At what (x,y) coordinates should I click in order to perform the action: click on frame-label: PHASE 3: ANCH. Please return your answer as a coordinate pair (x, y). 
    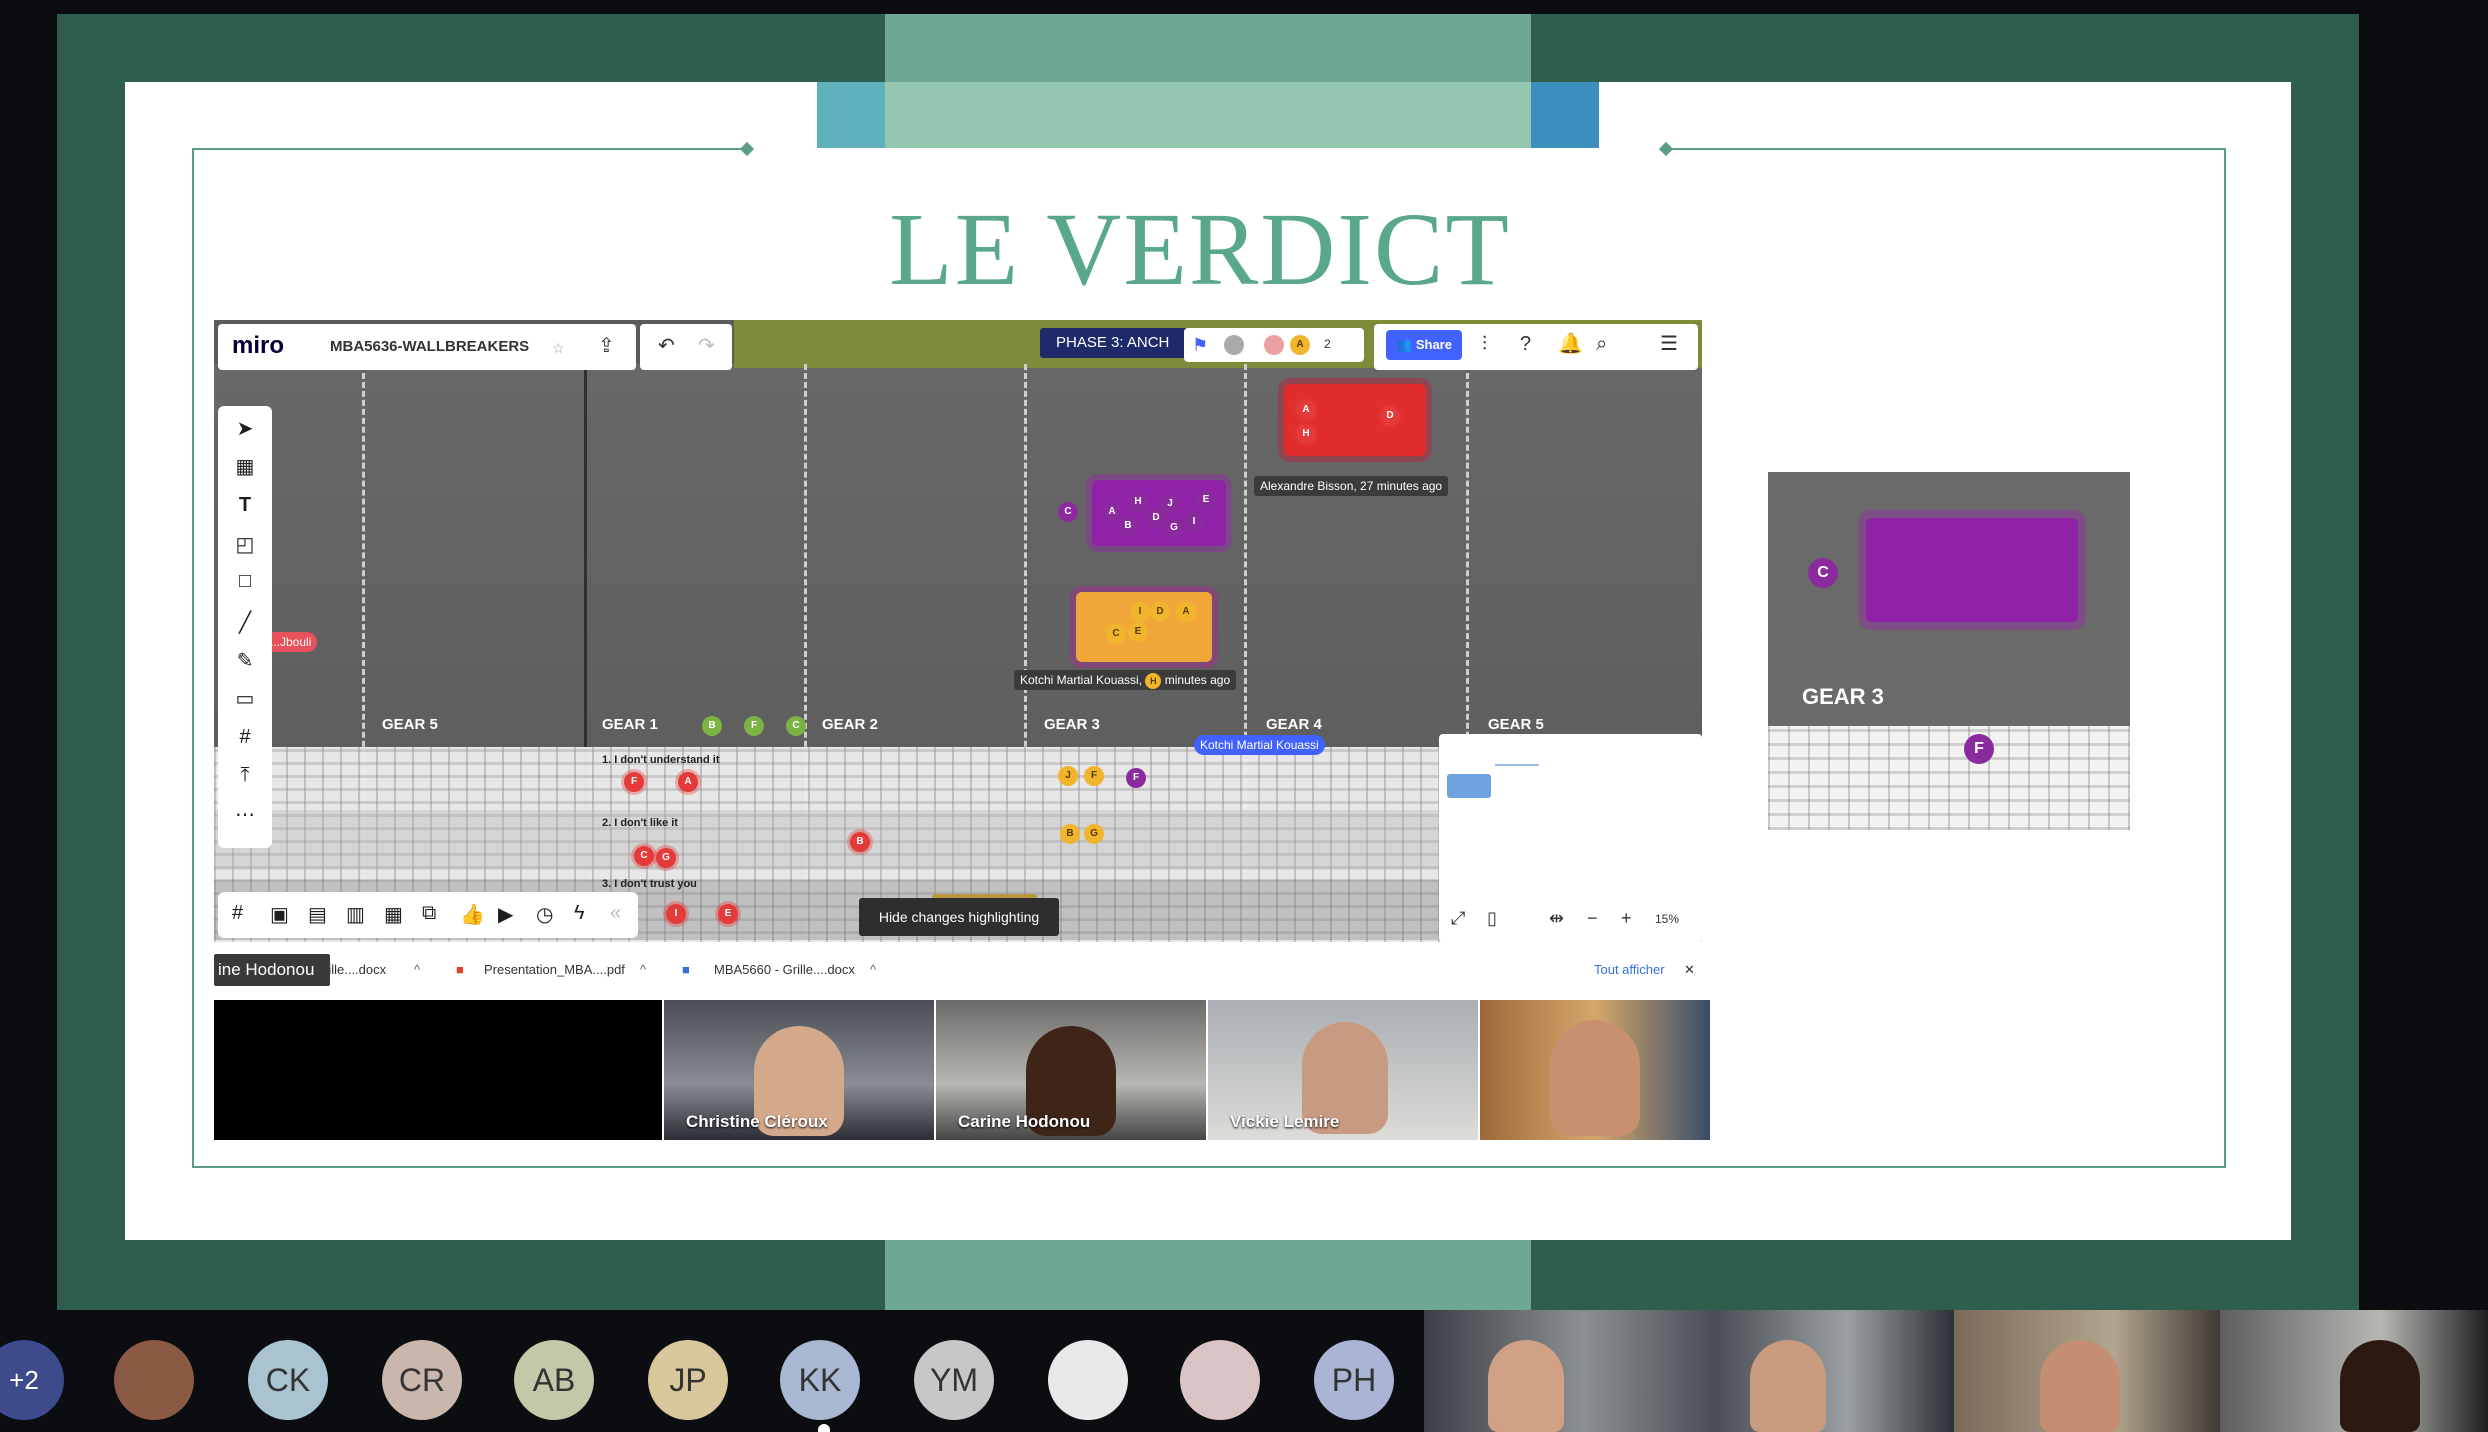
    Looking at the image, I should click on (1115, 343).